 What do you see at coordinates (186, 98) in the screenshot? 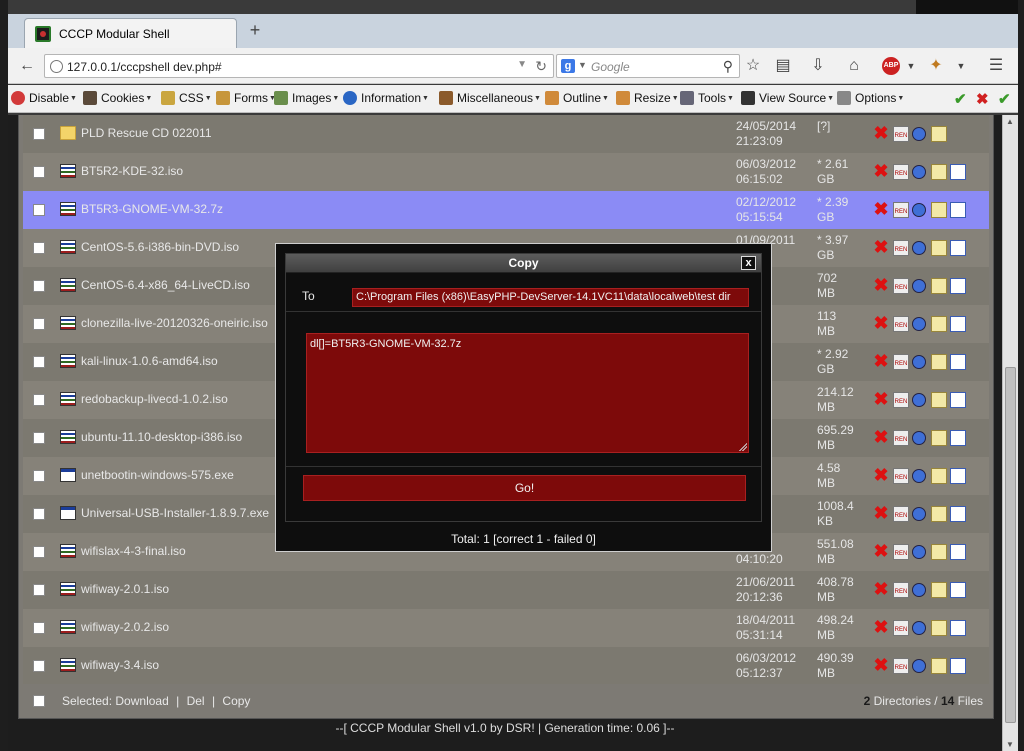
I see `devbar-item-css: CSS▼` at bounding box center [186, 98].